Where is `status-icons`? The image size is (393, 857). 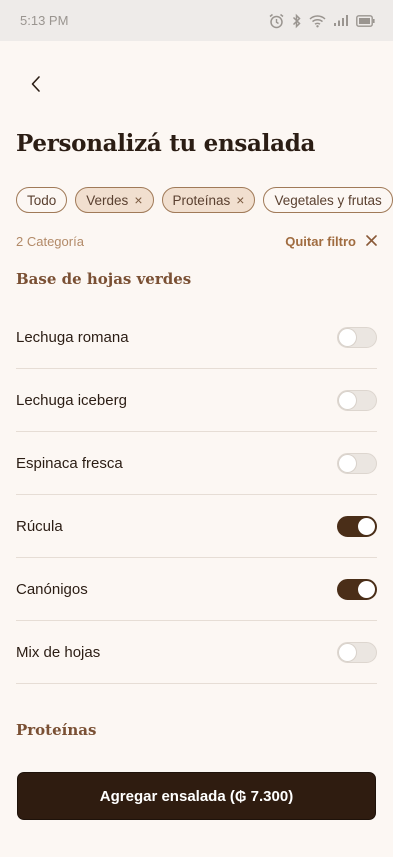 status-icons is located at coordinates (321, 21).